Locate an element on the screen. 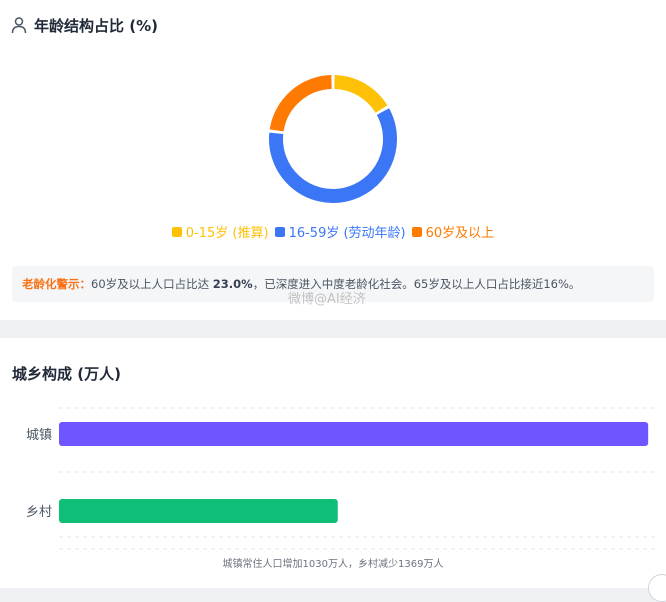 The image size is (666, 602). scroll-top-button is located at coordinates (657, 588).